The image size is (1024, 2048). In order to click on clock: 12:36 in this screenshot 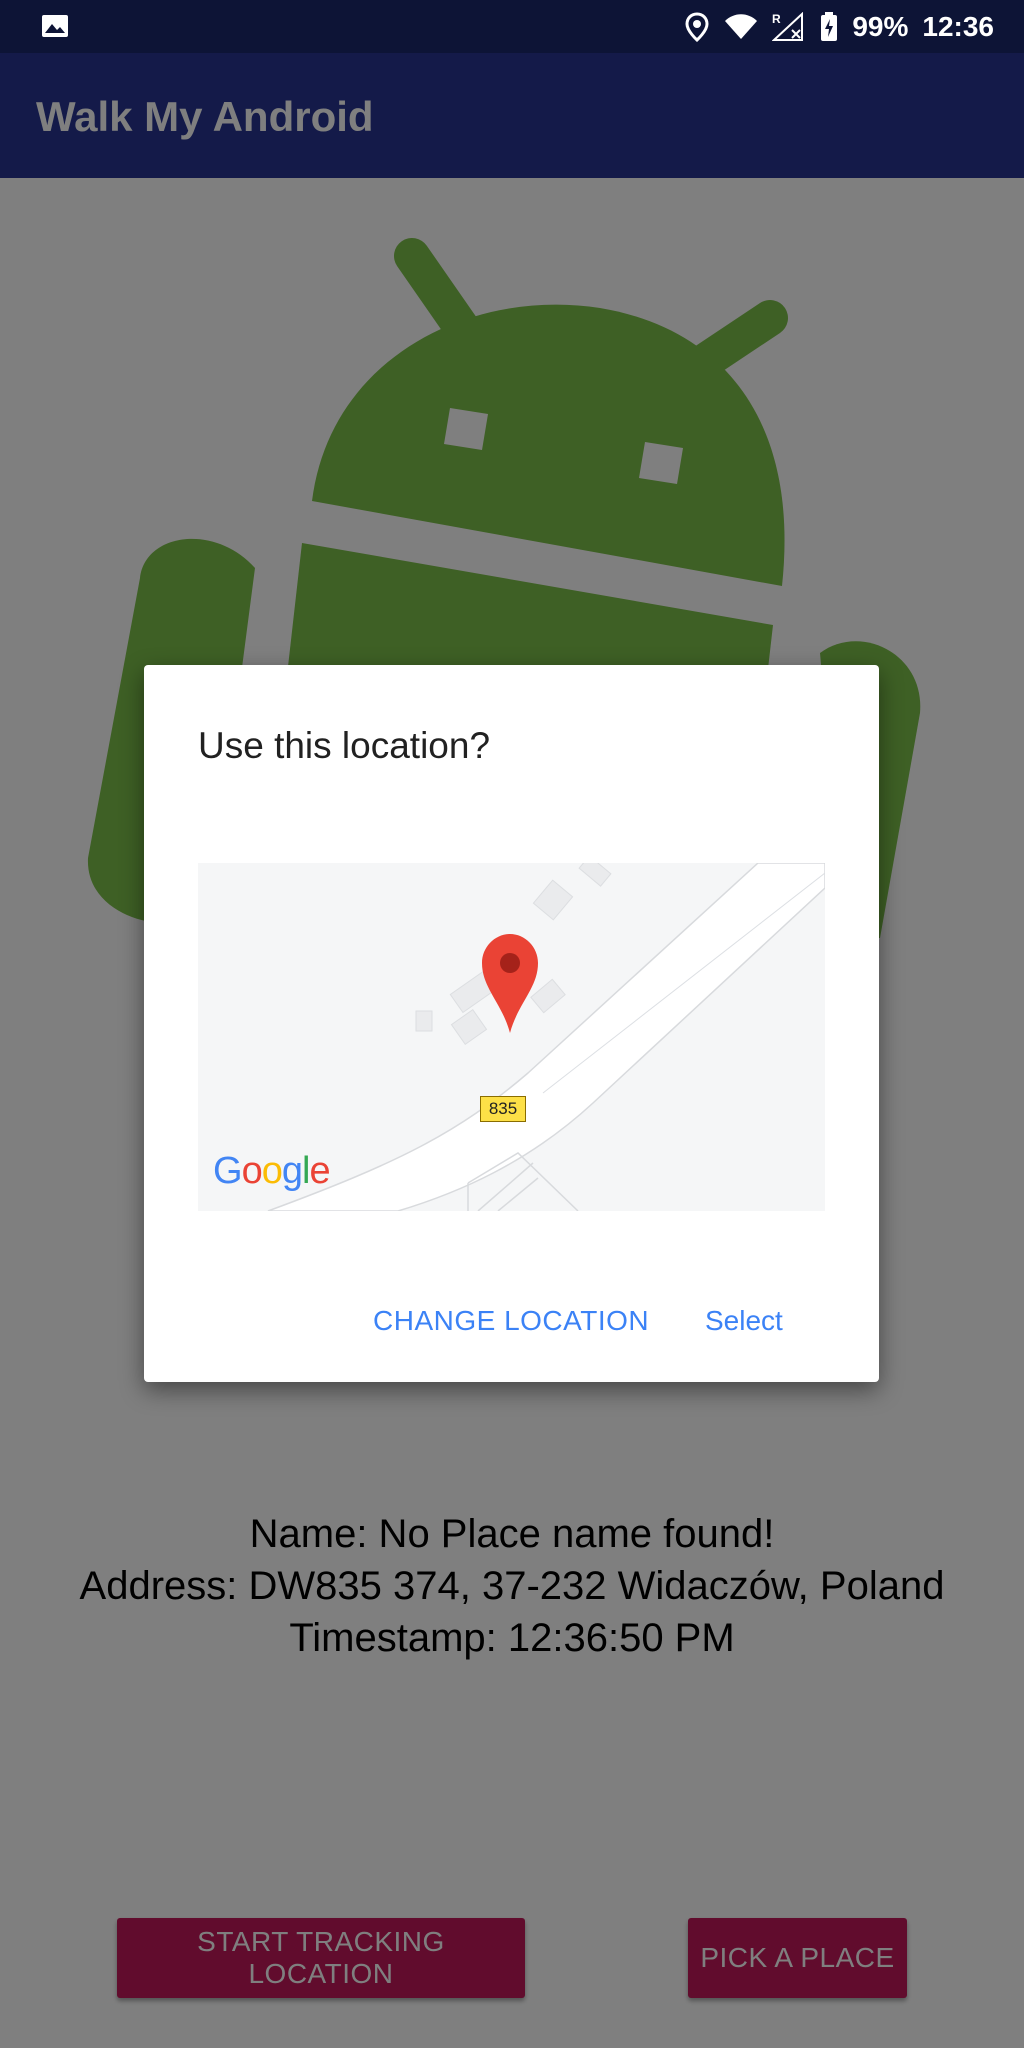, I will do `click(958, 26)`.